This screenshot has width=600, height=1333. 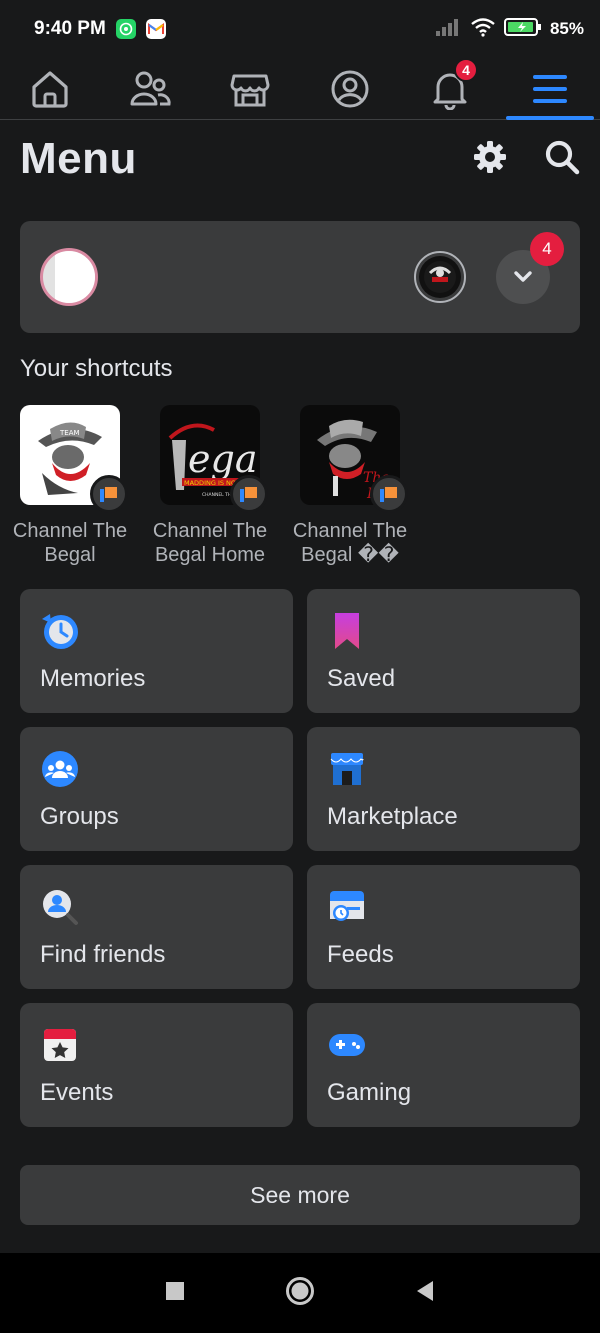 What do you see at coordinates (450, 88) in the screenshot?
I see `tab-notifications: 4` at bounding box center [450, 88].